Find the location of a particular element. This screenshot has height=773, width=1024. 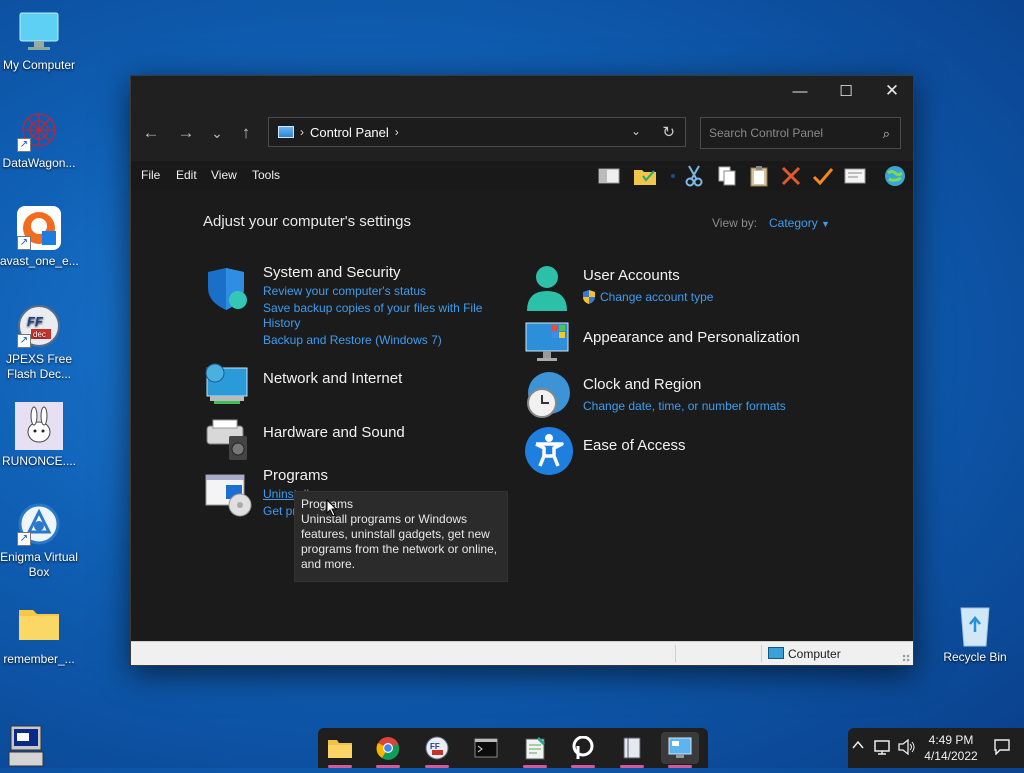

desktop-icon-recycle-bin: Recycle Bin is located at coordinates (975, 633).